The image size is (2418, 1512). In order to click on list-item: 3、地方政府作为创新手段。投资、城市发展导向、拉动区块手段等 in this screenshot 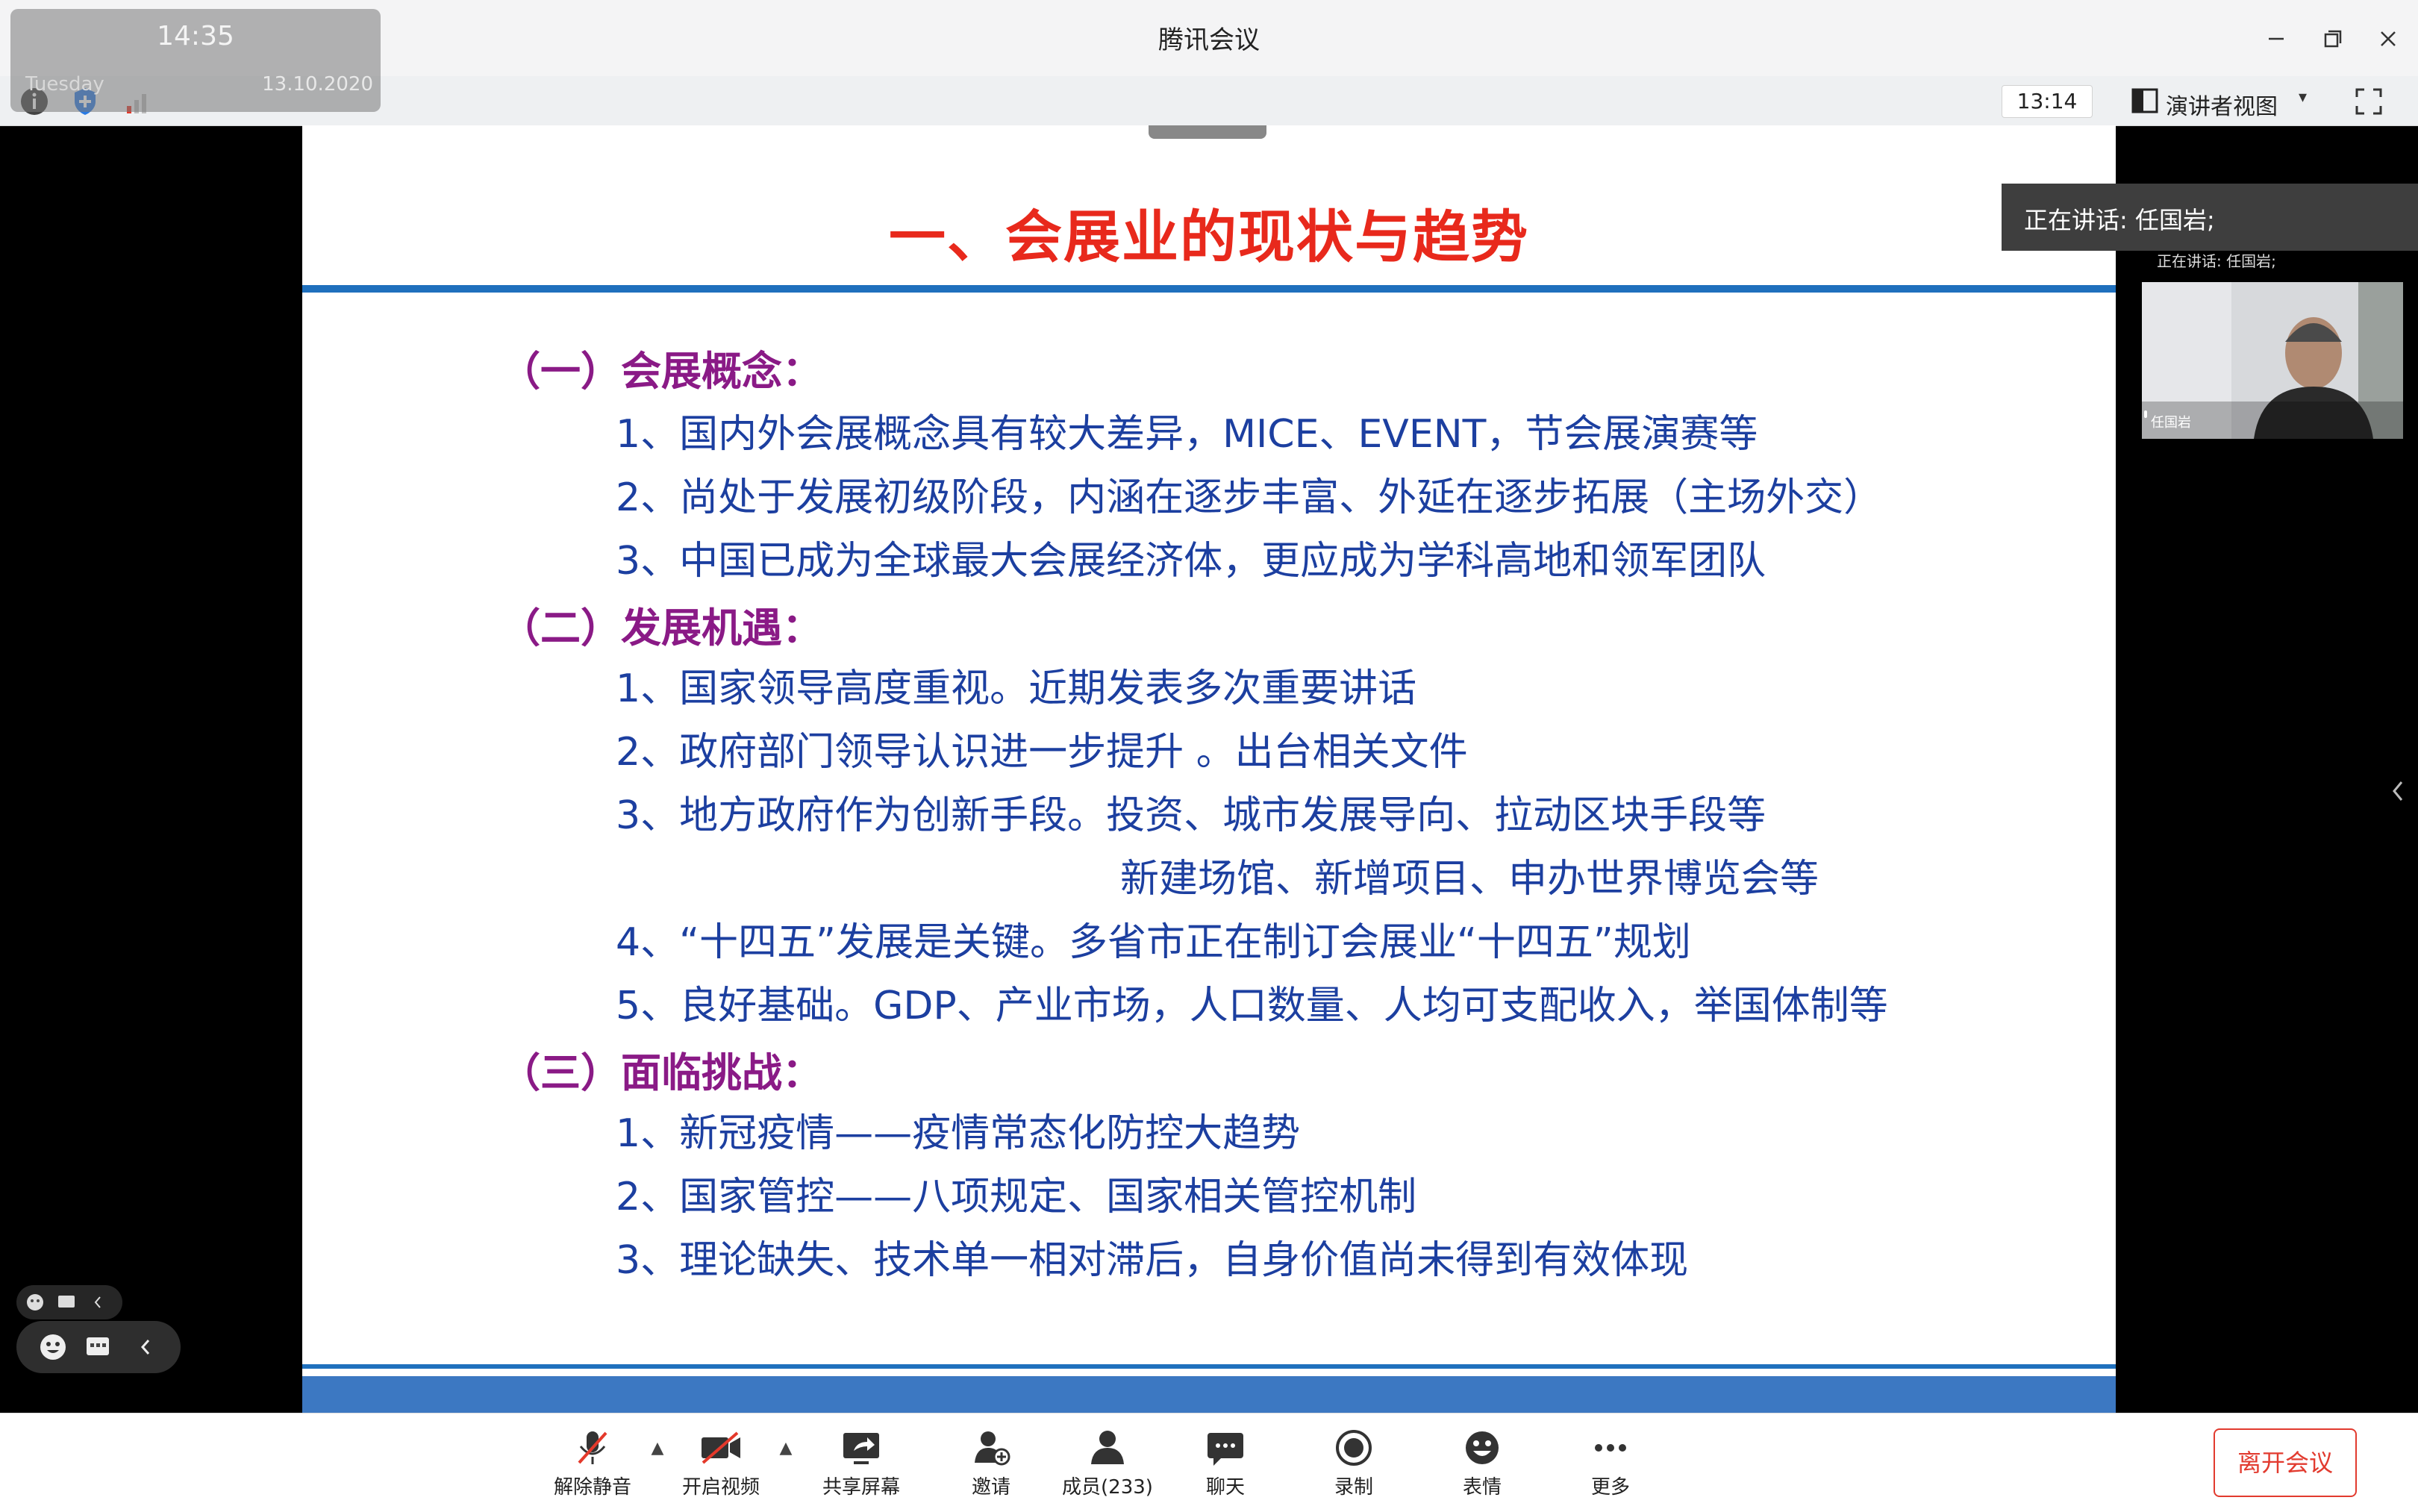, I will do `click(1191, 815)`.